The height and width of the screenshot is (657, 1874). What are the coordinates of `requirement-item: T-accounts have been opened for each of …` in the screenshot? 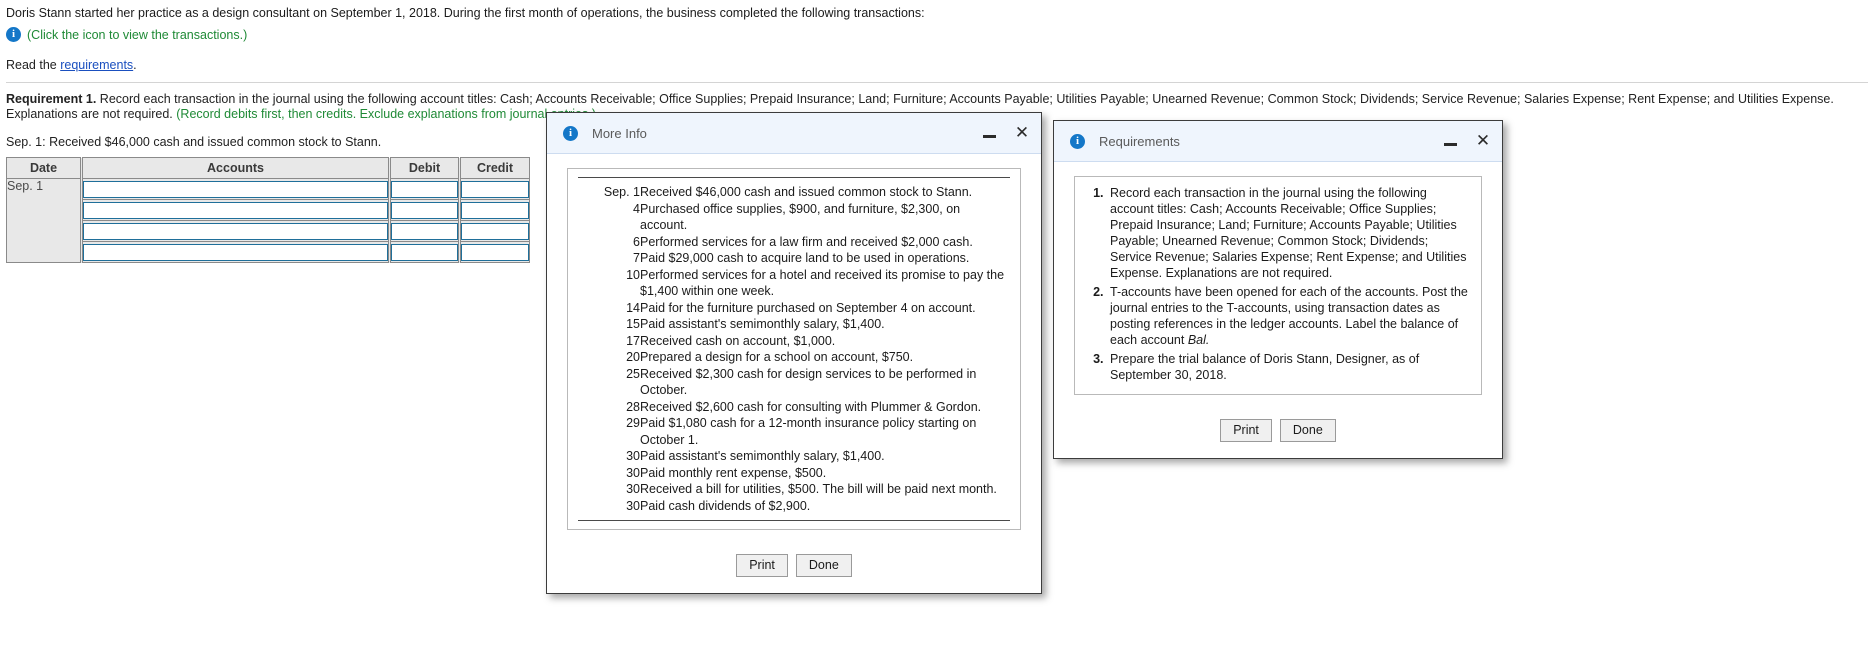 It's located at (1289, 316).